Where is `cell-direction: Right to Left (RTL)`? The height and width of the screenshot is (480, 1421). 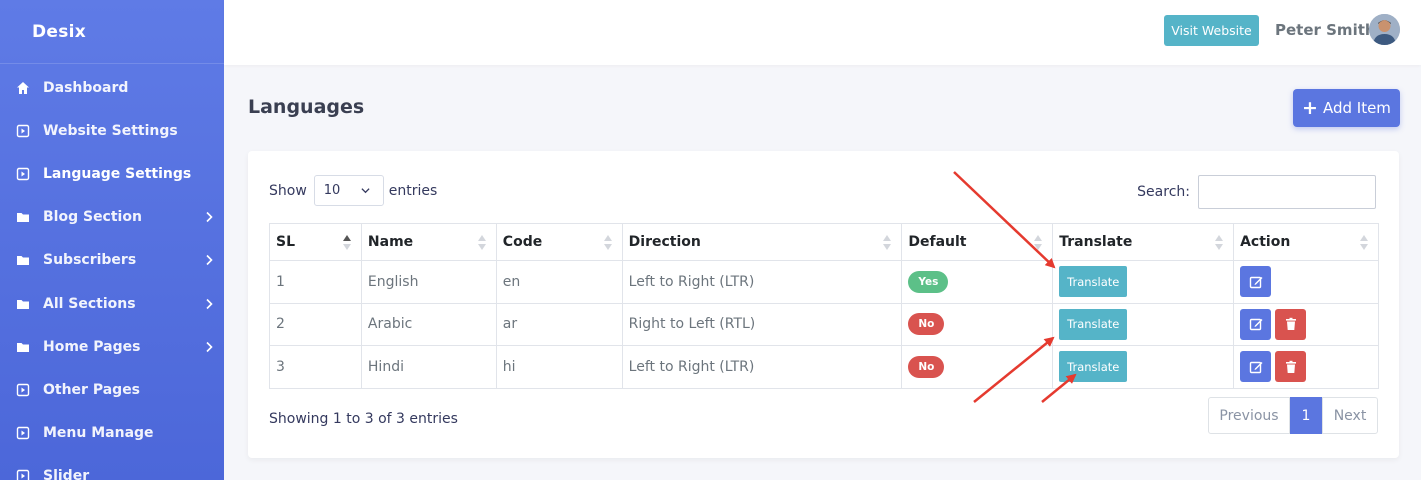
cell-direction: Right to Left (RTL) is located at coordinates (762, 324).